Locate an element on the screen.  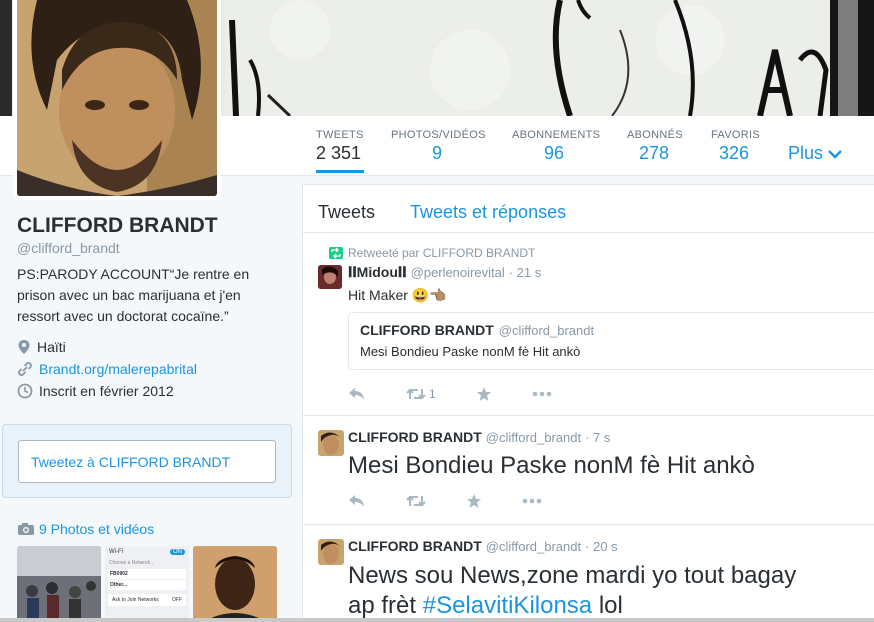
stat-label: ABONNÉS is located at coordinates (655, 135).